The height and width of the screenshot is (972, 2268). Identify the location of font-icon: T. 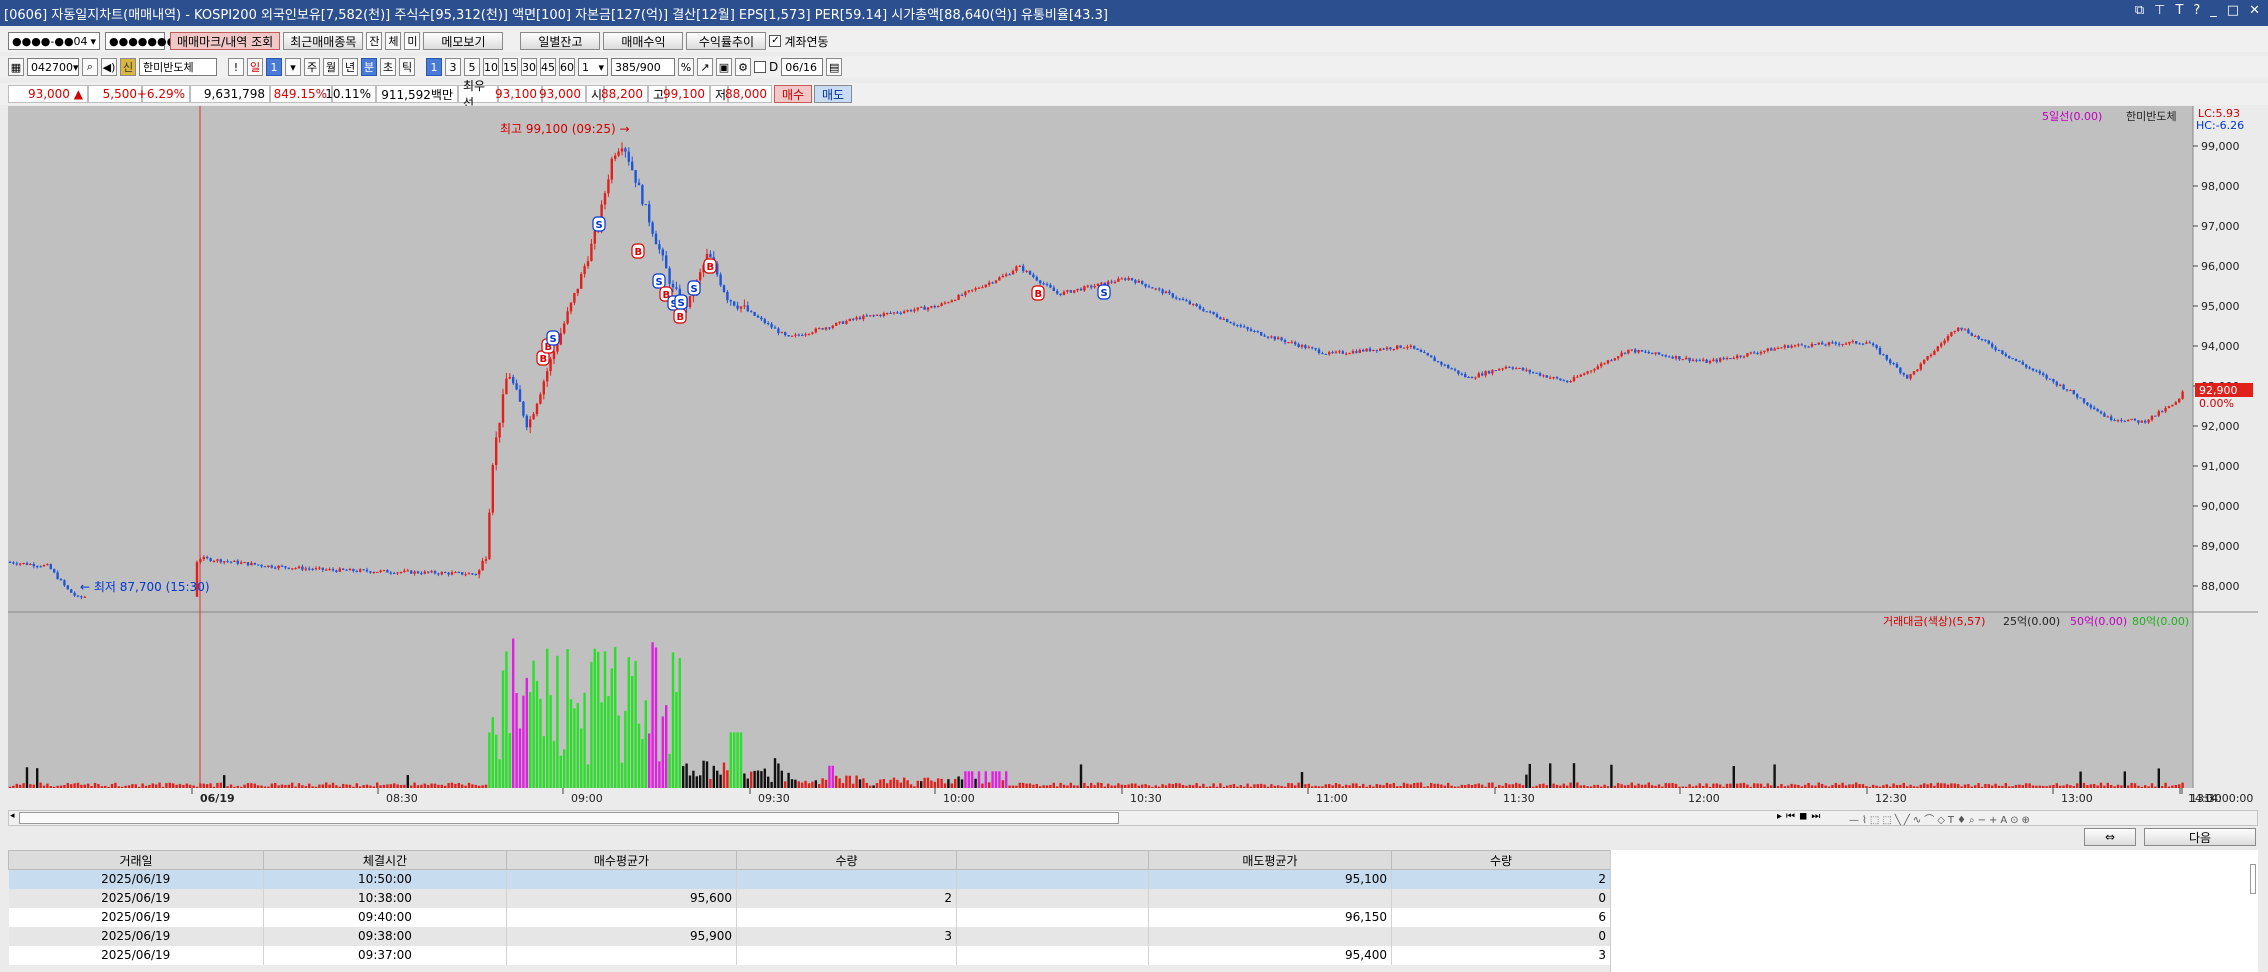
(2179, 10).